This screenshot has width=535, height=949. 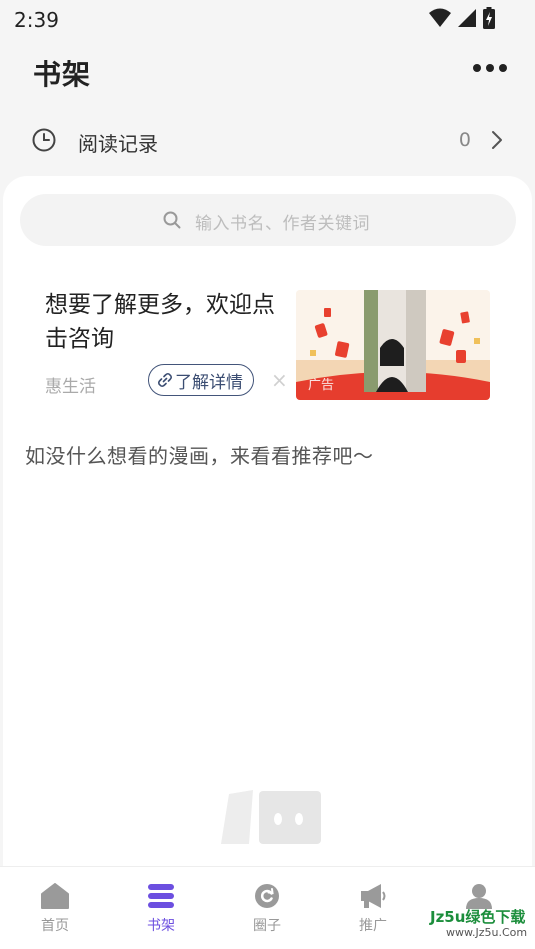 What do you see at coordinates (267, 926) in the screenshot?
I see `tab-label: 圈子` at bounding box center [267, 926].